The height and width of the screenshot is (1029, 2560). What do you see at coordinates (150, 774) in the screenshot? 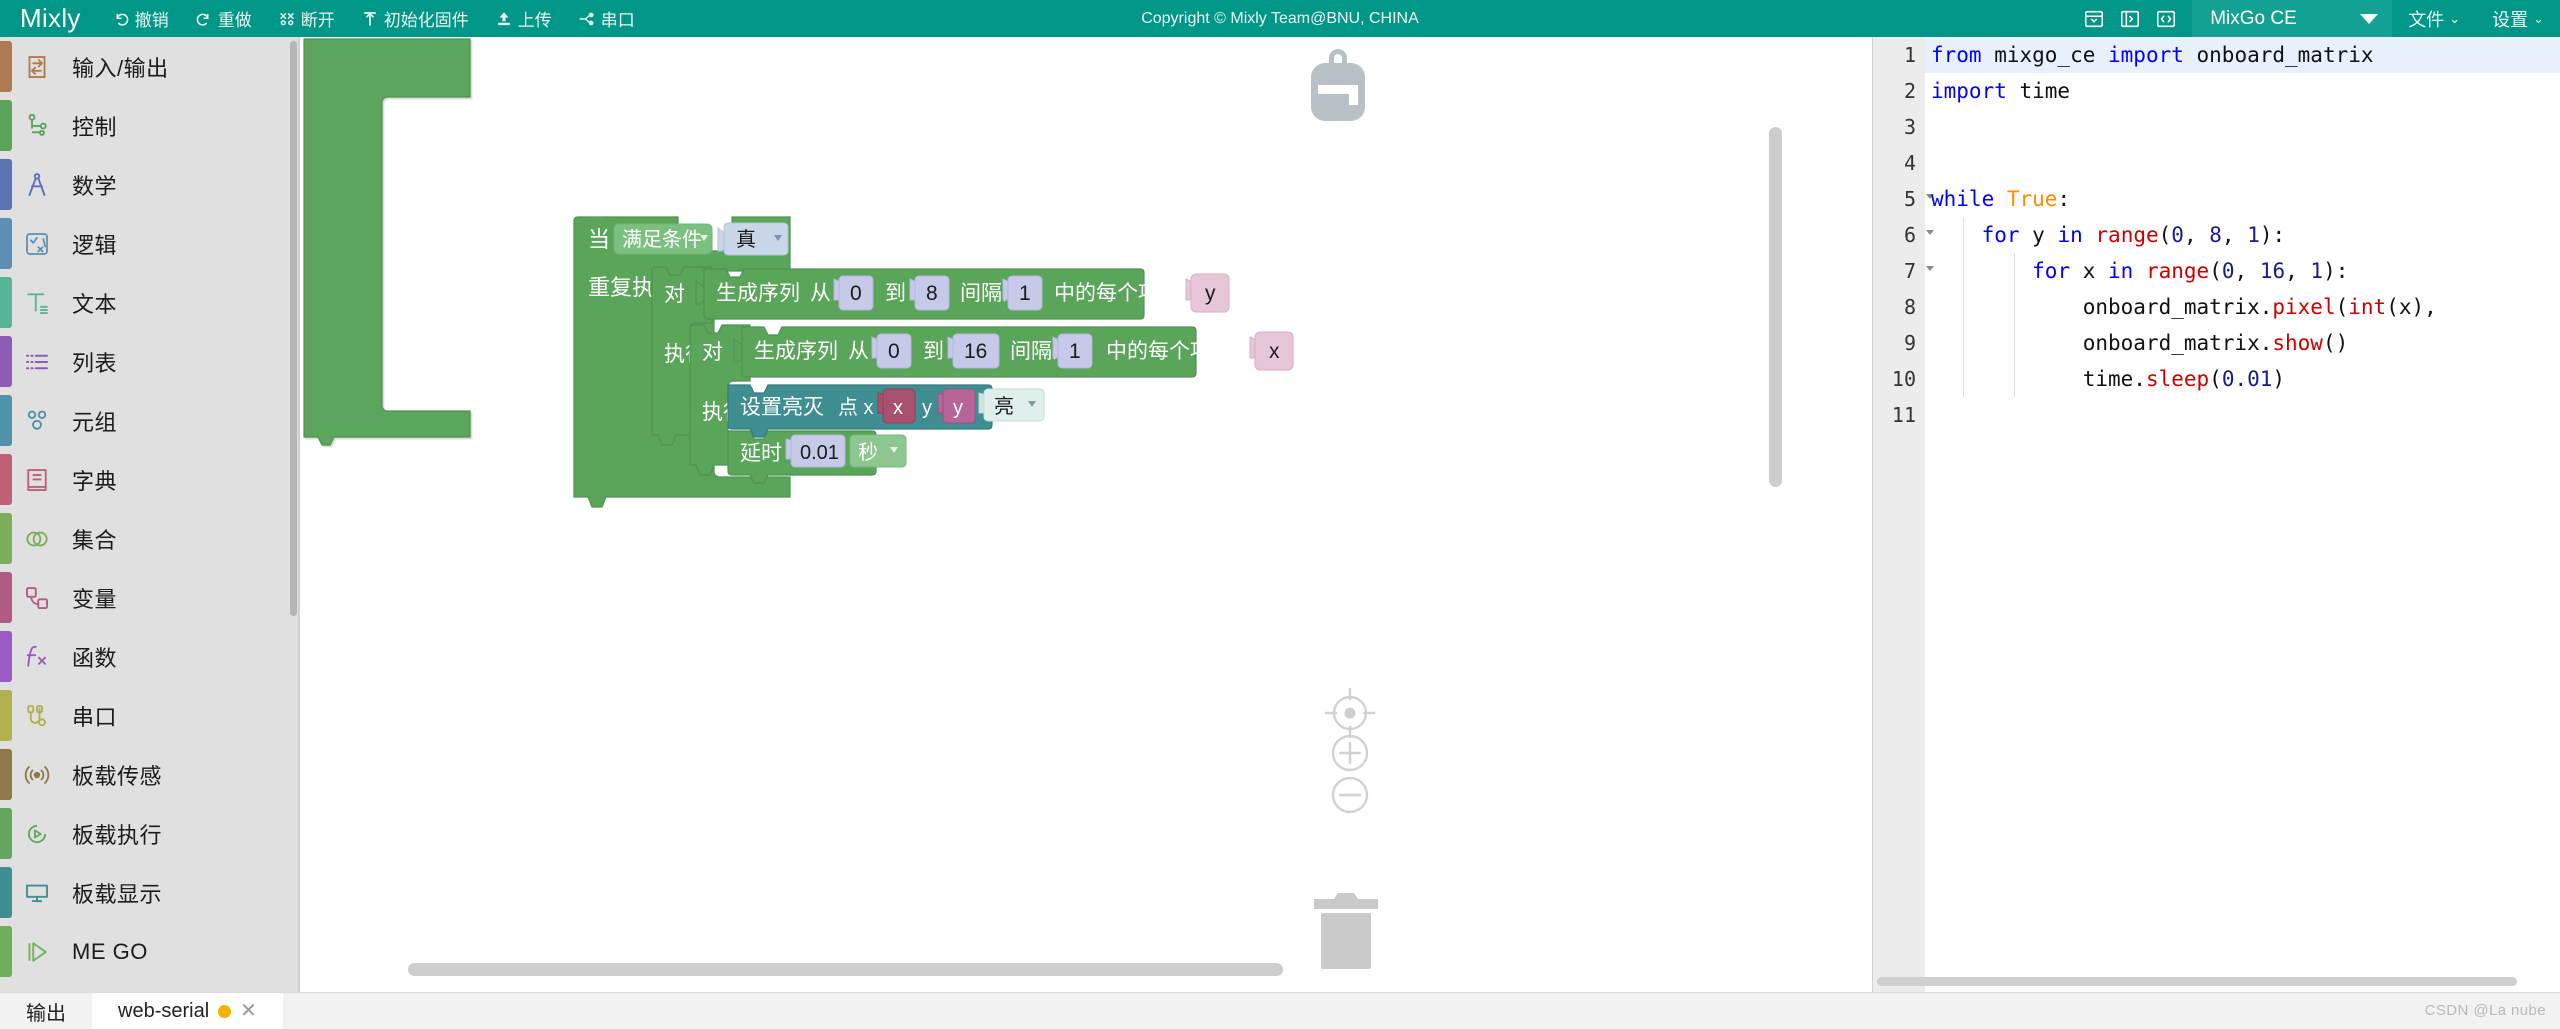
I see `sidebar-item-onboard-sensor: 板载传感` at bounding box center [150, 774].